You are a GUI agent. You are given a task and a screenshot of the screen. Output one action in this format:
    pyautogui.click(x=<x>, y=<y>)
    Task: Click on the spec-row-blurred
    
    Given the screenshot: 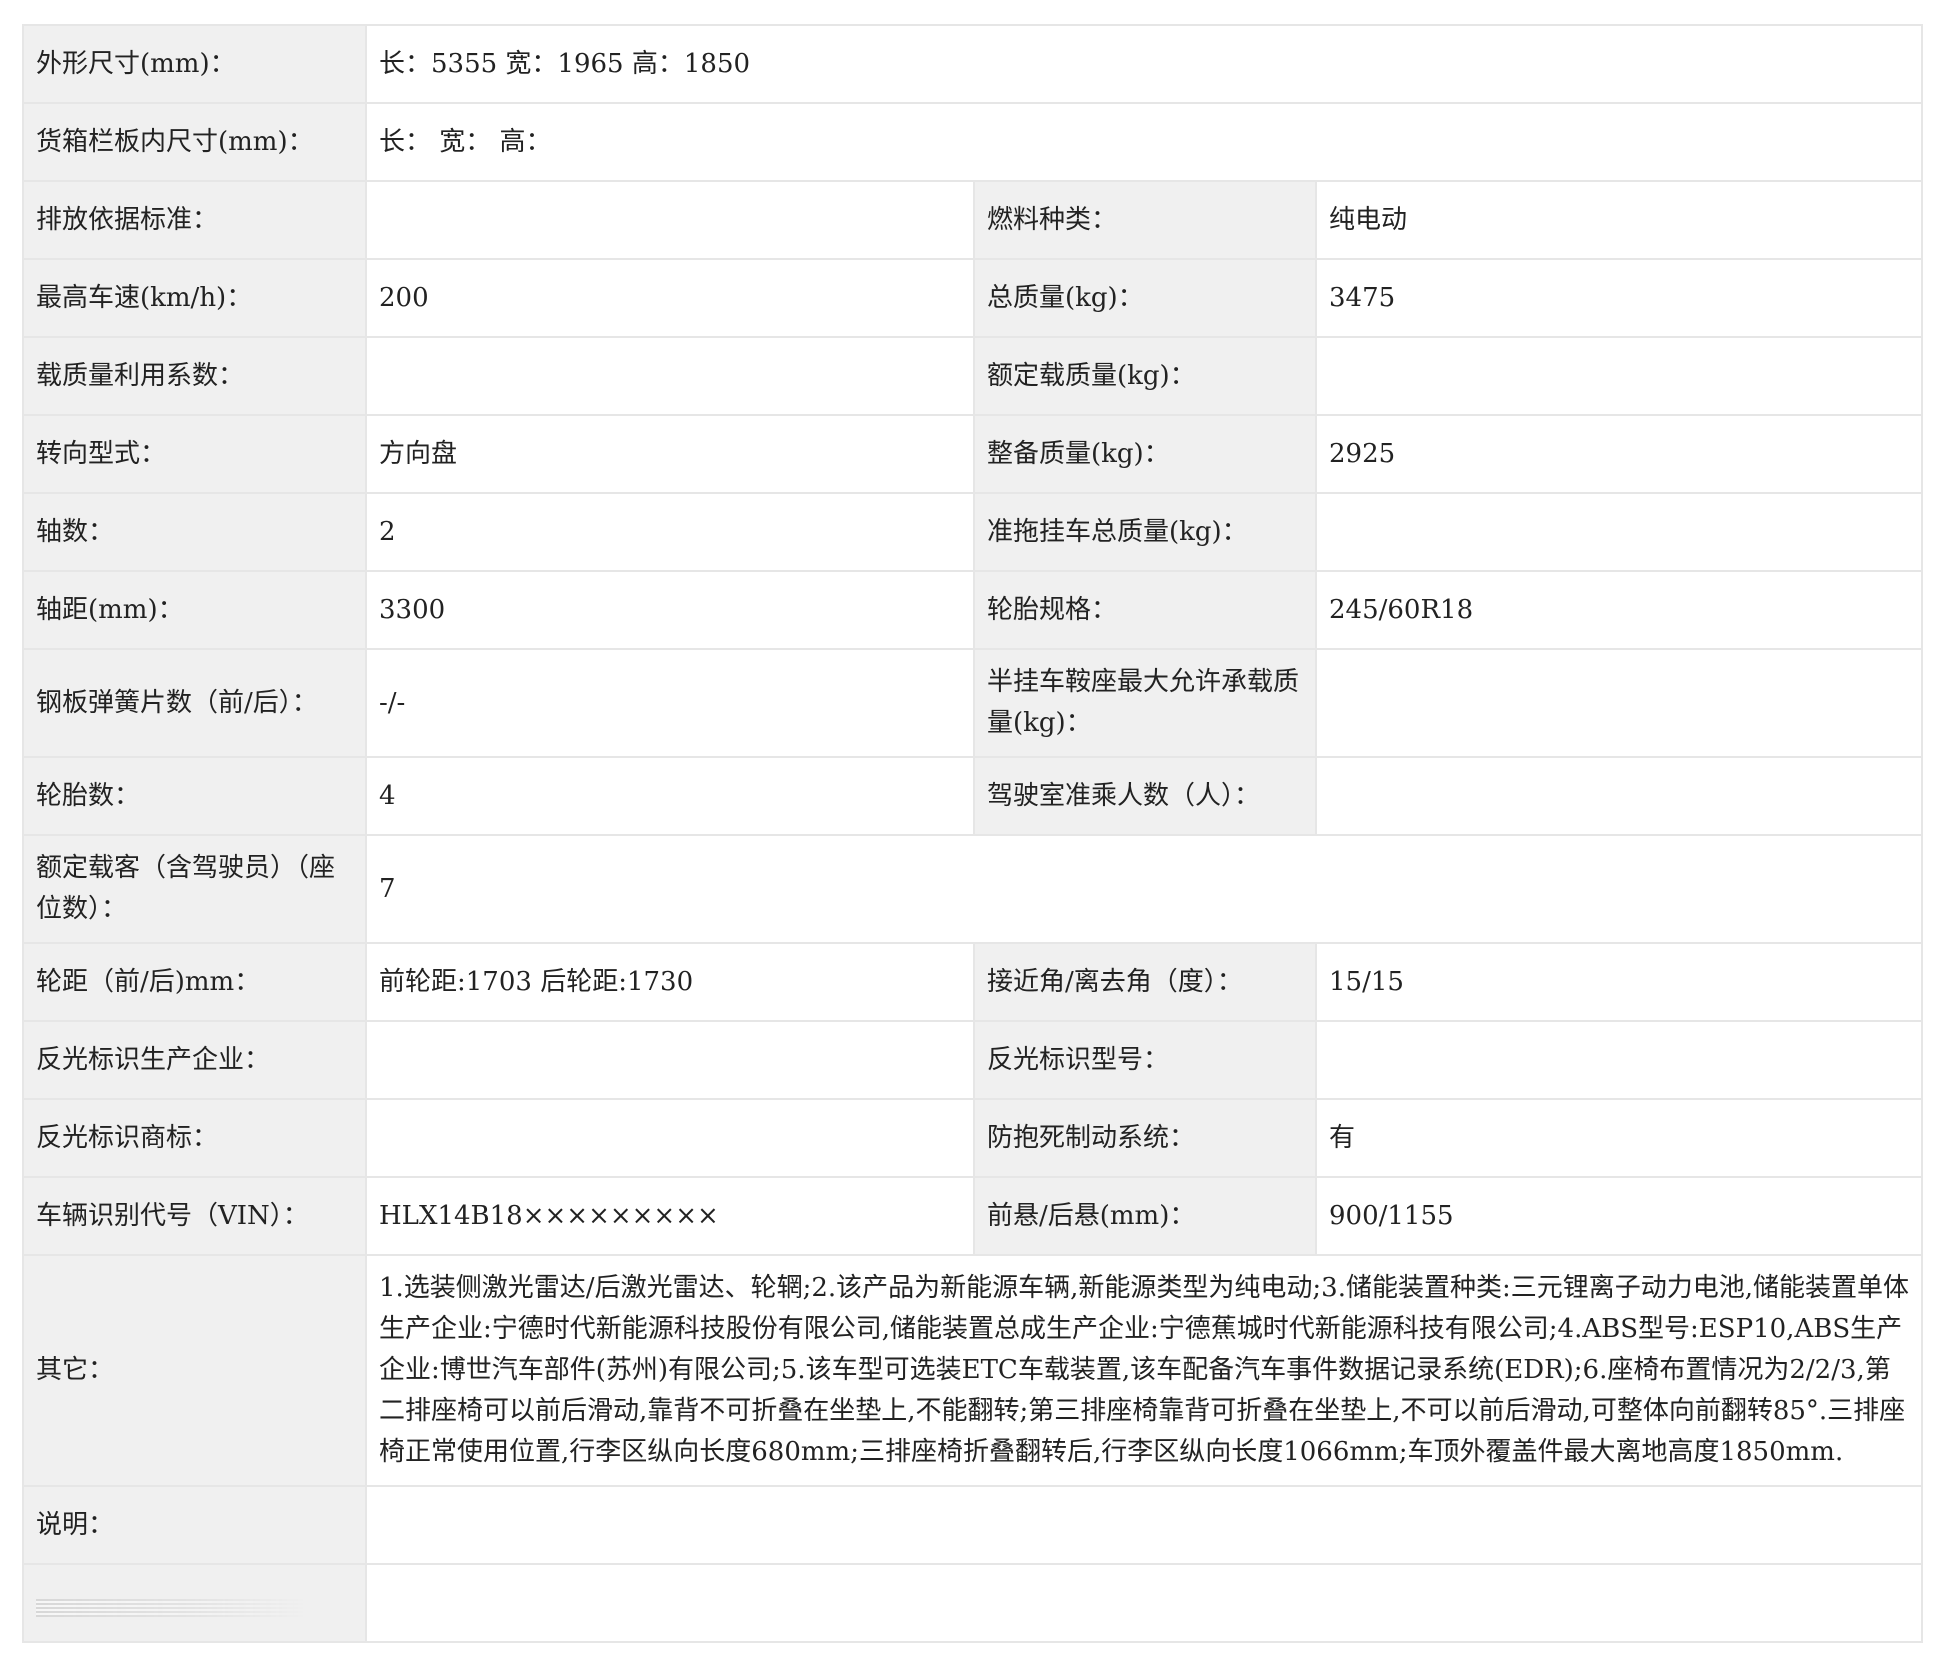 What is the action you would take?
    pyautogui.click(x=973, y=1603)
    